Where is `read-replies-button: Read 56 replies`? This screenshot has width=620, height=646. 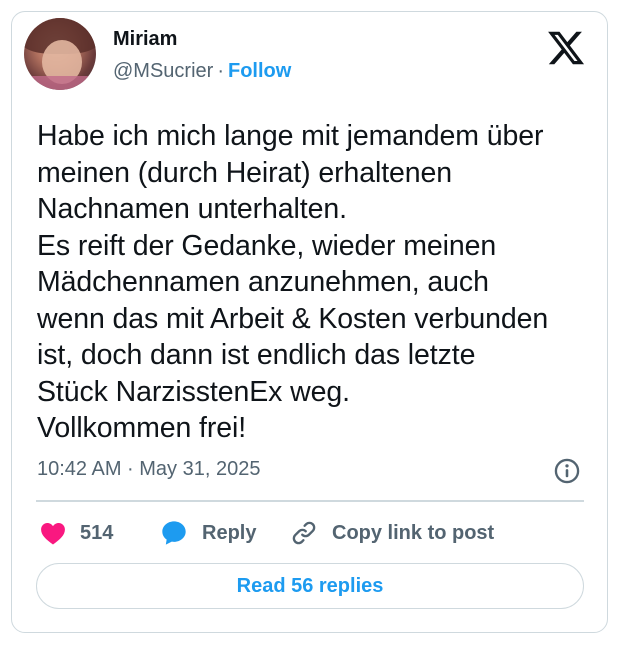
read-replies-button: Read 56 replies is located at coordinates (310, 586).